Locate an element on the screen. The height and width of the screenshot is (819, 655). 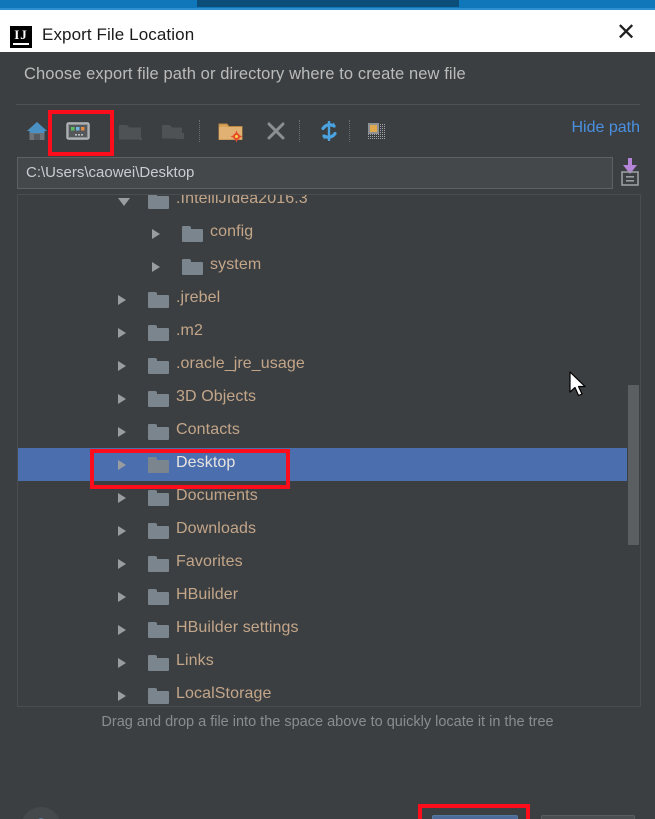
desktop-icon is located at coordinates (78, 131).